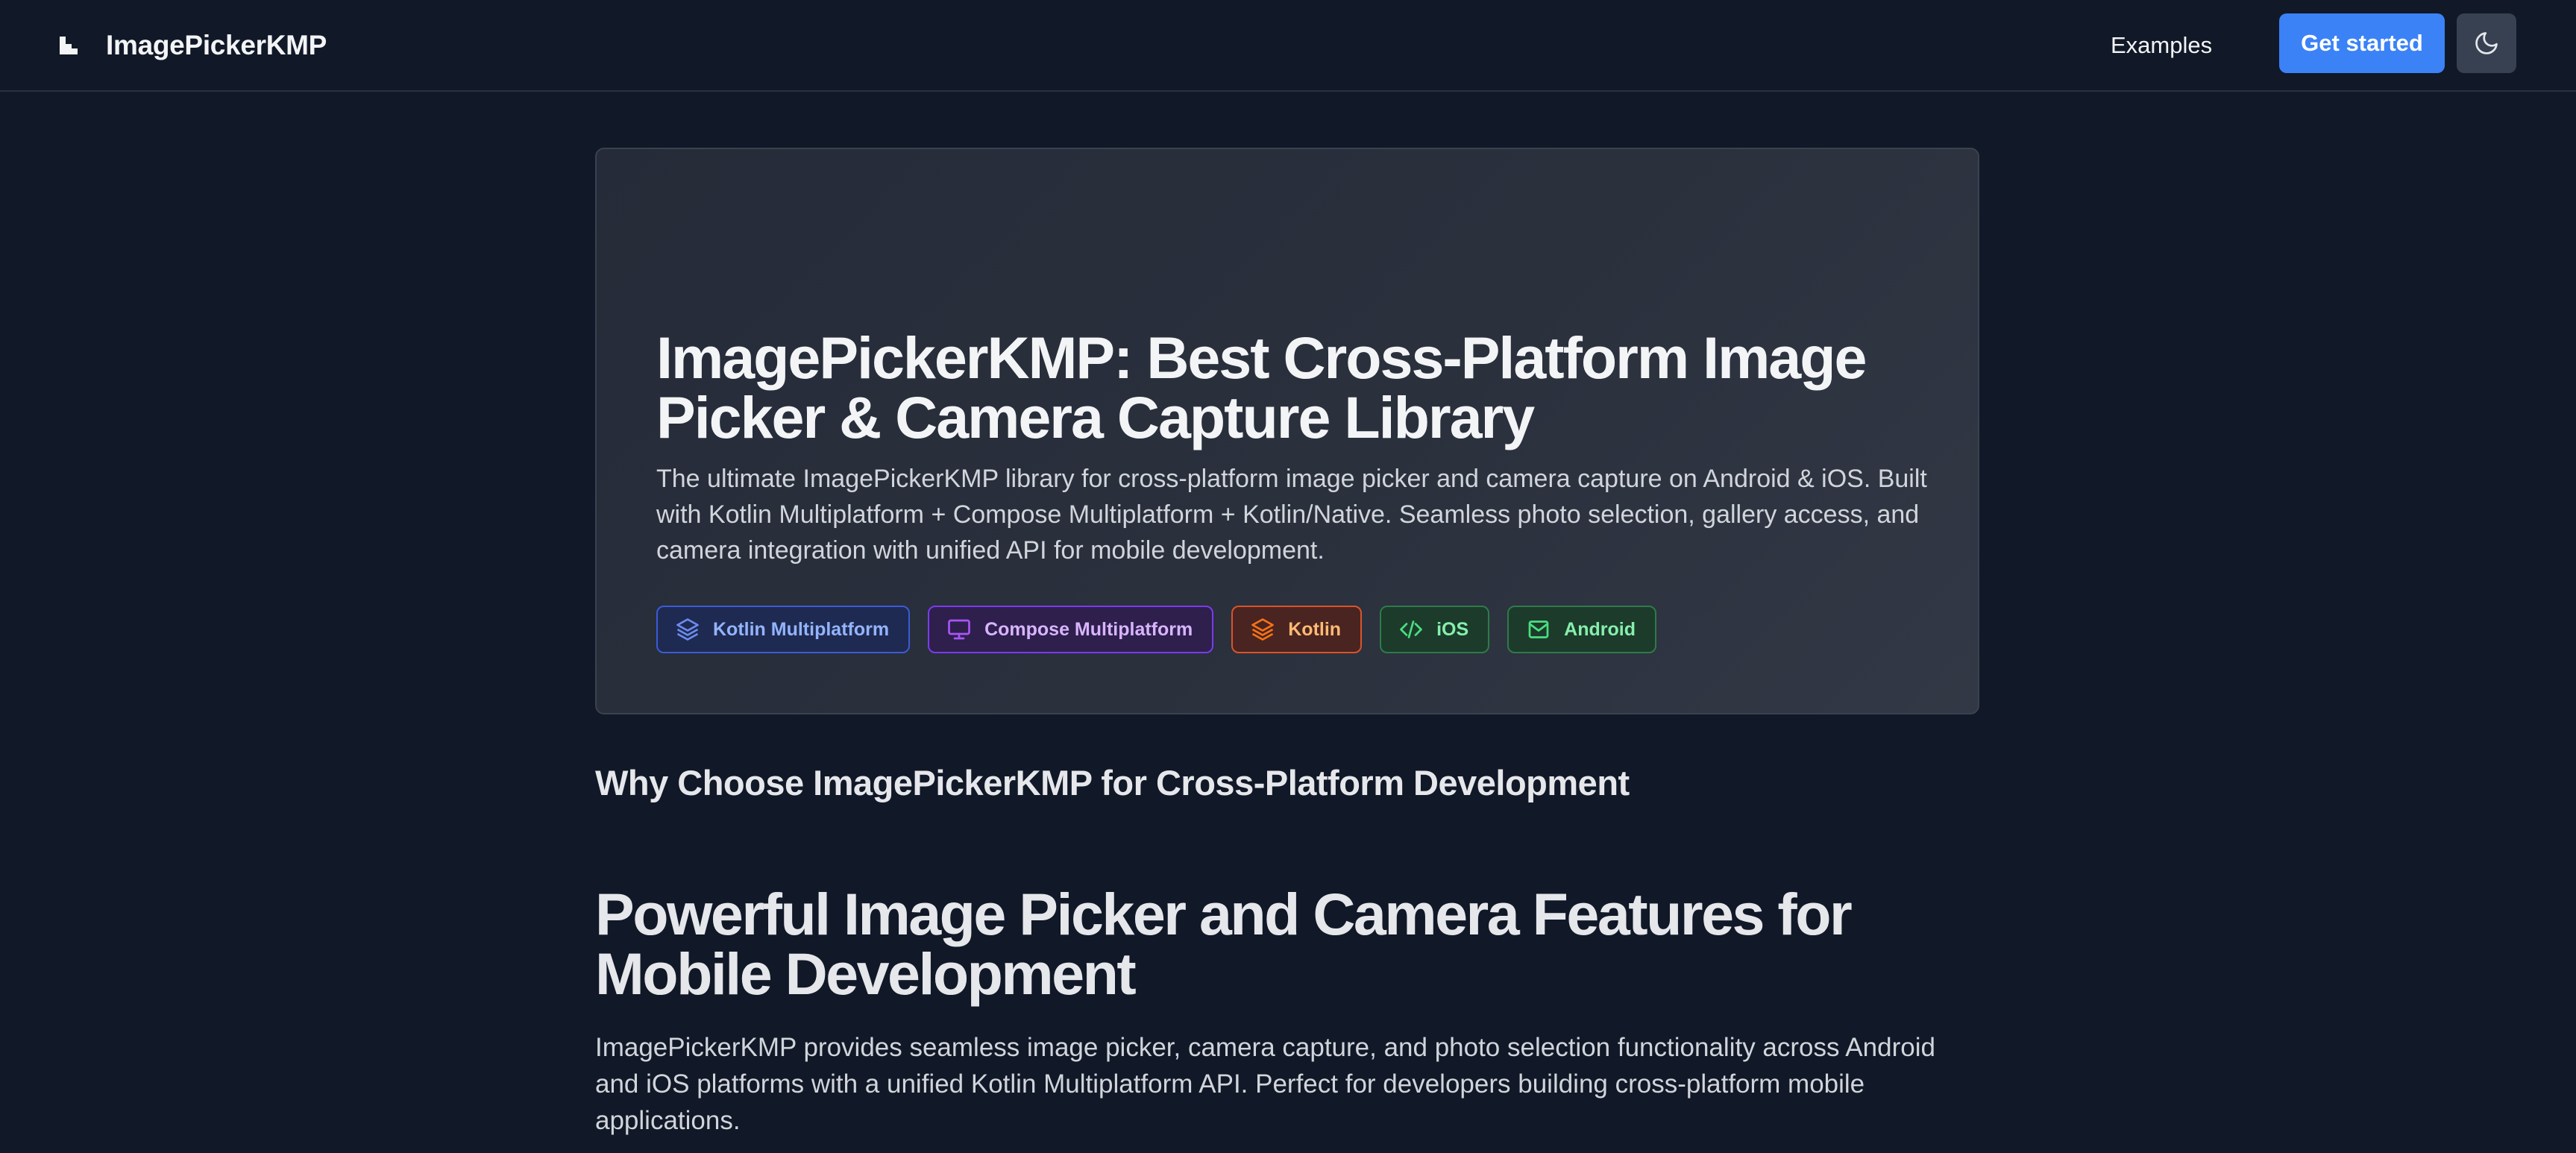 Image resolution: width=2576 pixels, height=1153 pixels. I want to click on tag-compose-multiplatform: Compose Multiplatform, so click(1071, 629).